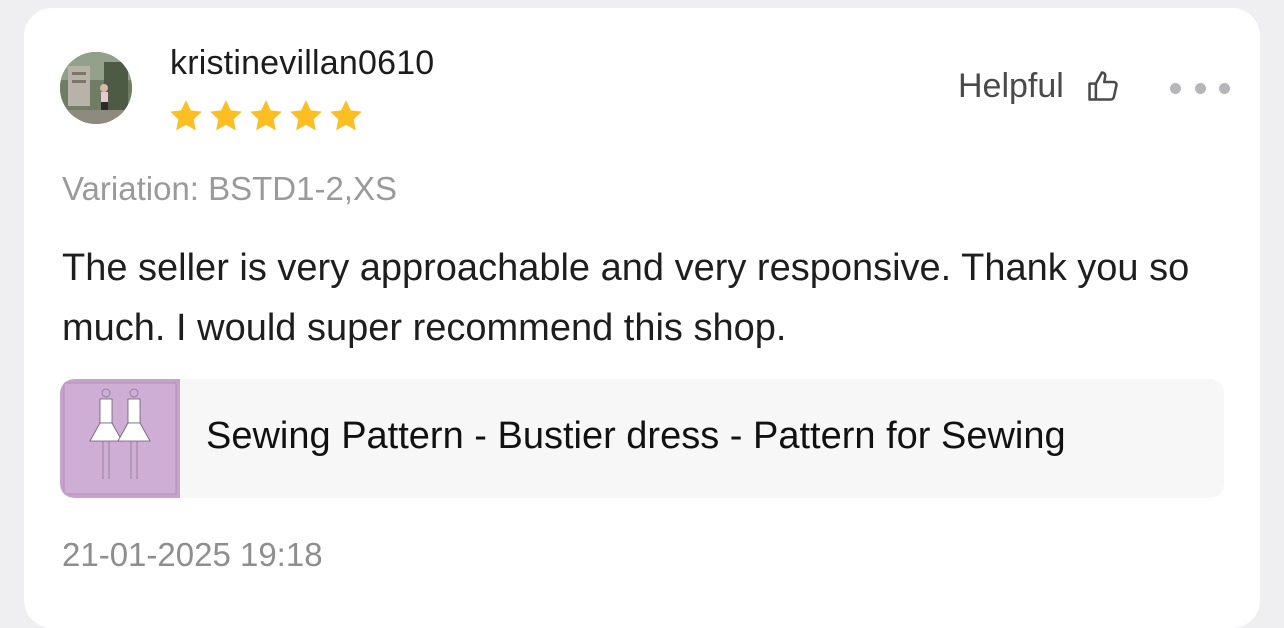  I want to click on review-timestamp: 21-01-2025 19:18, so click(192, 554).